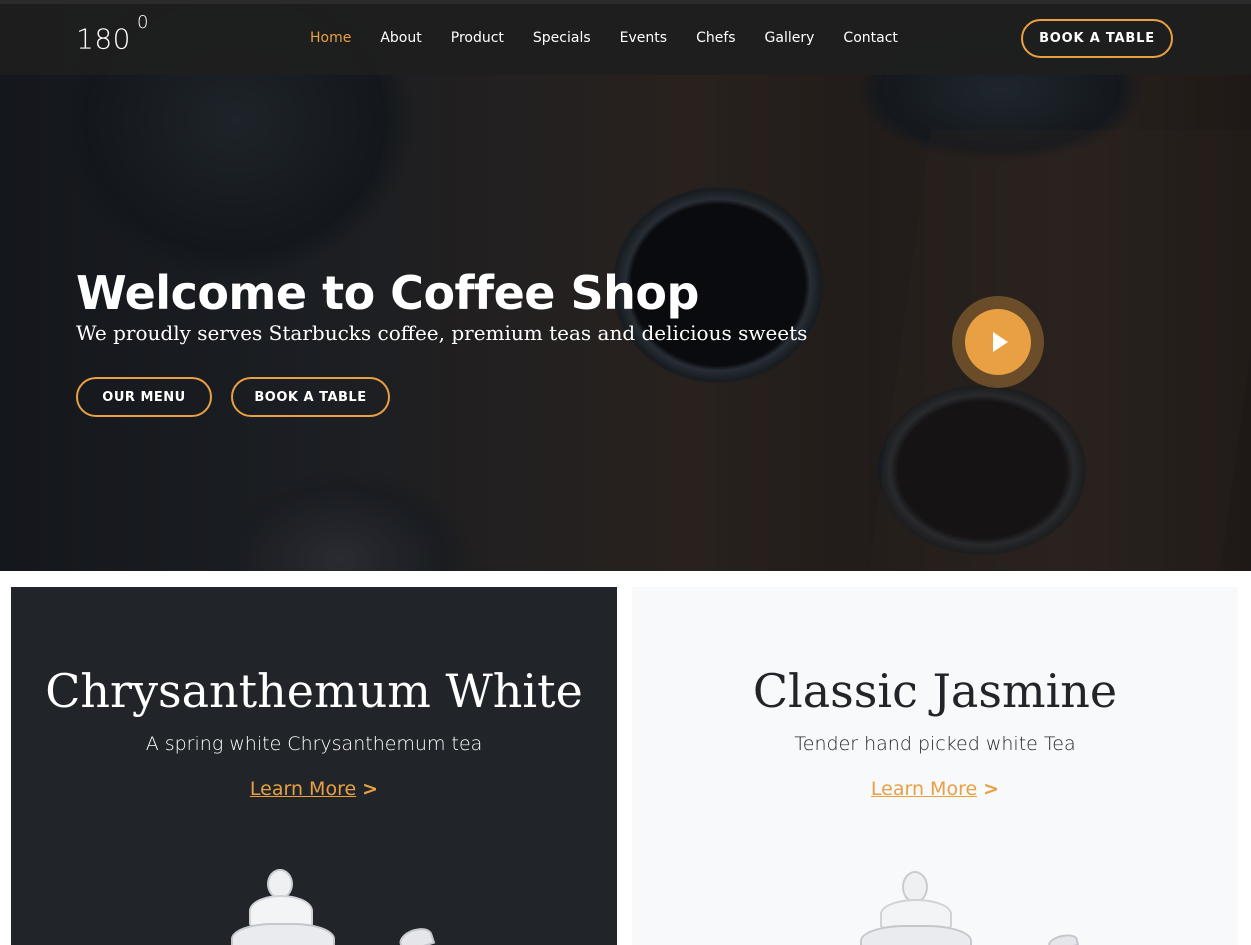 The width and height of the screenshot is (1251, 945). What do you see at coordinates (477, 38) in the screenshot?
I see `nav-product: Product` at bounding box center [477, 38].